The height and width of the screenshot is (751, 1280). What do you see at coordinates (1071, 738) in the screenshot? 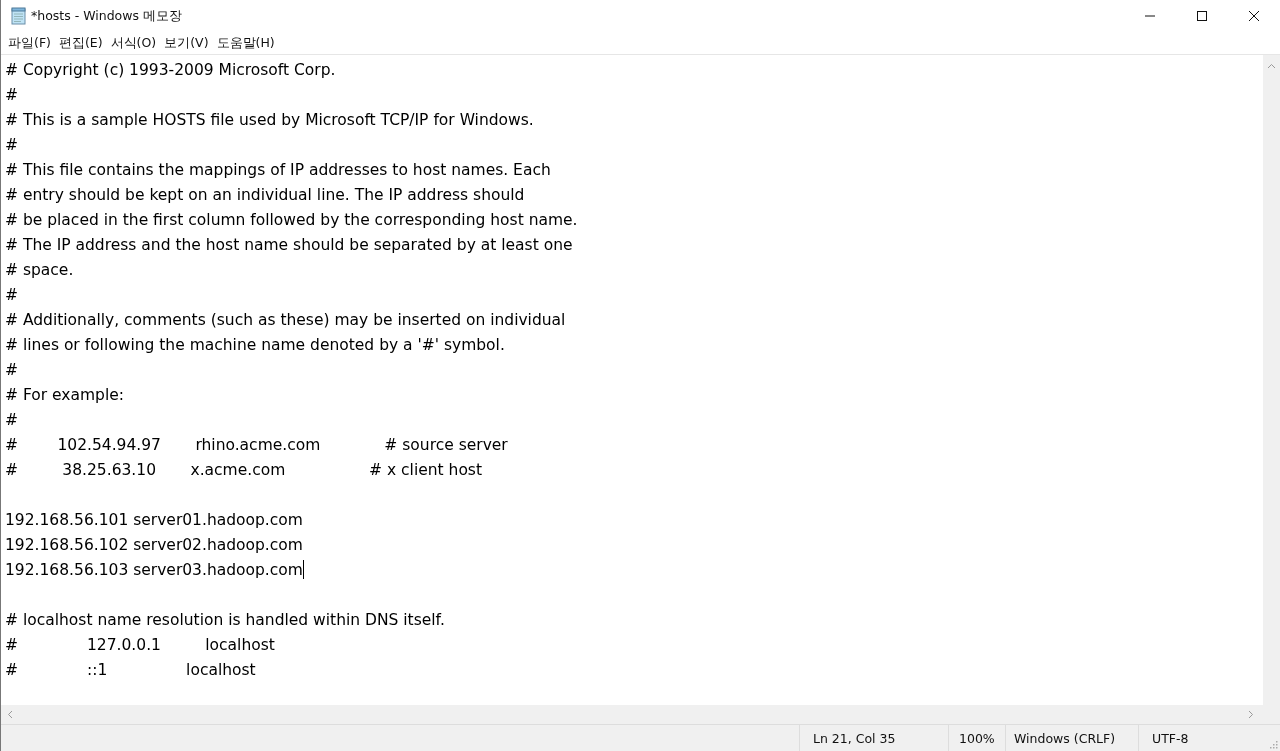
I see `status-item: Windows (CRLF)` at bounding box center [1071, 738].